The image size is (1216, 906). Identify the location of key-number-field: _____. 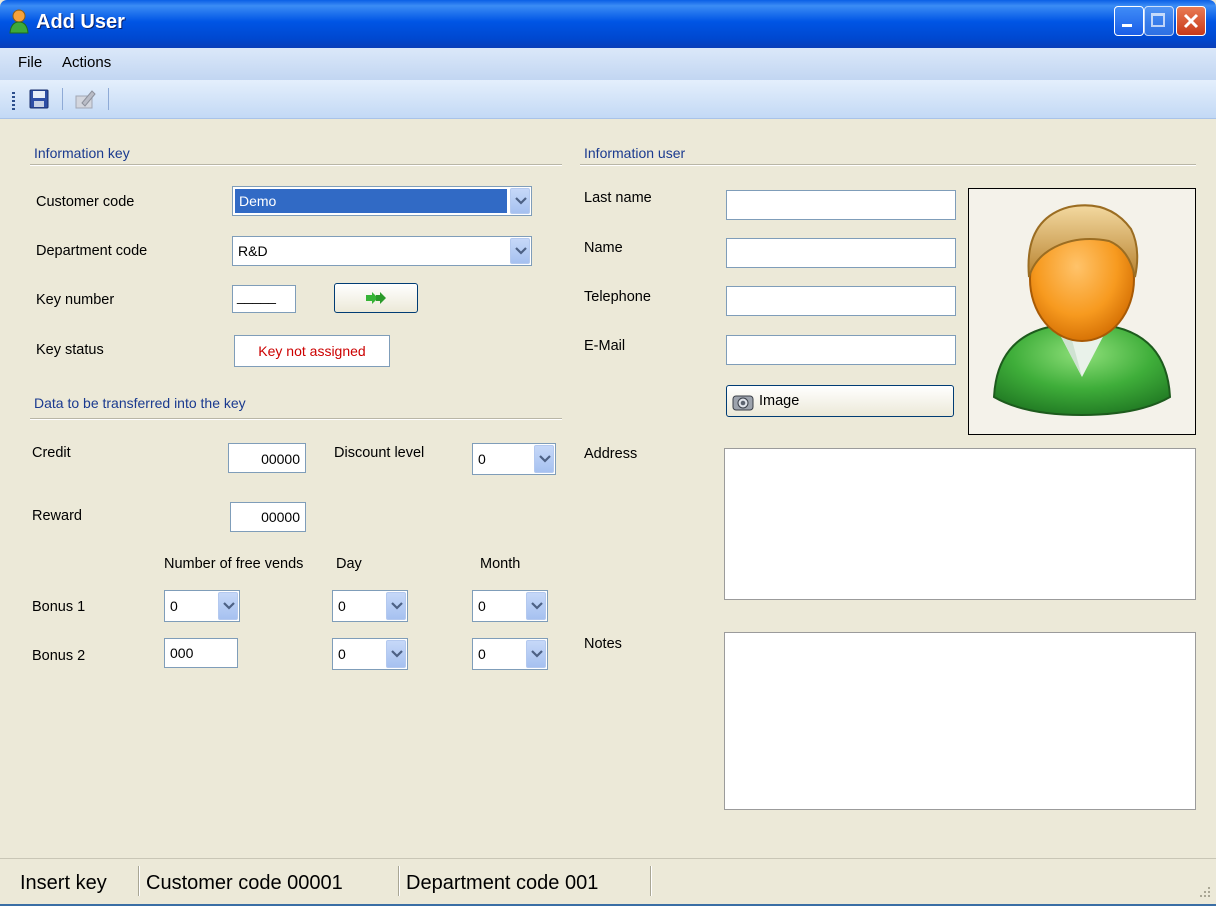
(264, 299).